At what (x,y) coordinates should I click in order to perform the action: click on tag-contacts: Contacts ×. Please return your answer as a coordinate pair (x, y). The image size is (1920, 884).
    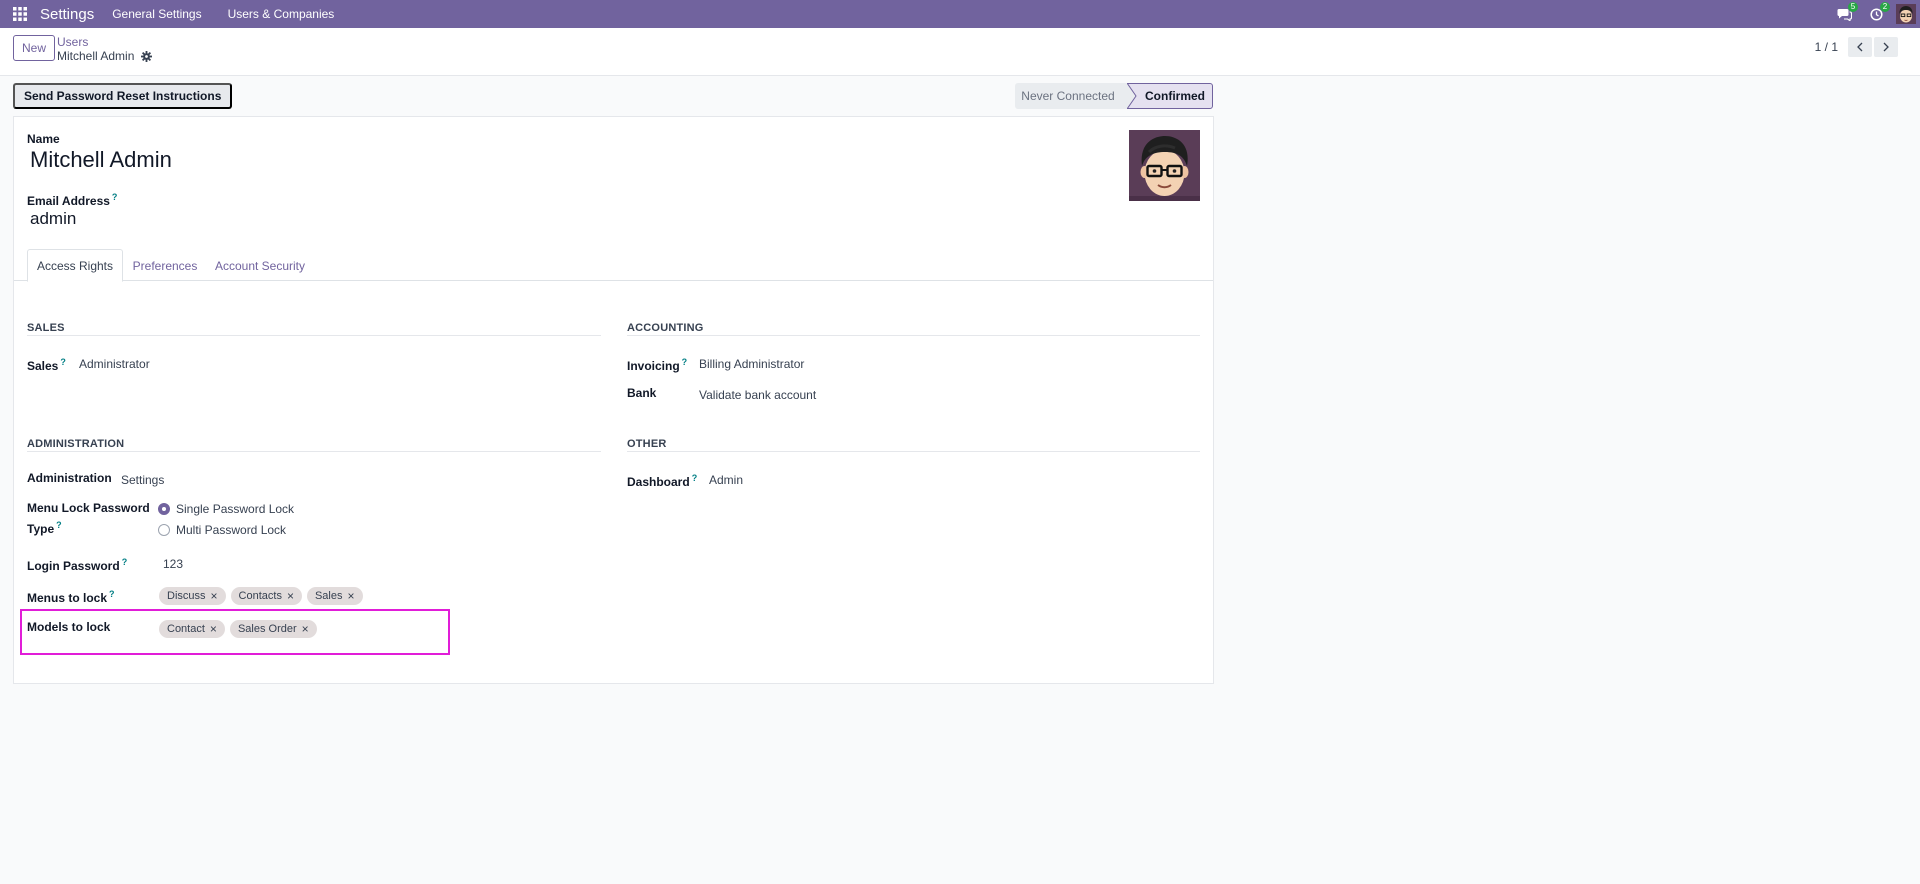
    Looking at the image, I should click on (266, 596).